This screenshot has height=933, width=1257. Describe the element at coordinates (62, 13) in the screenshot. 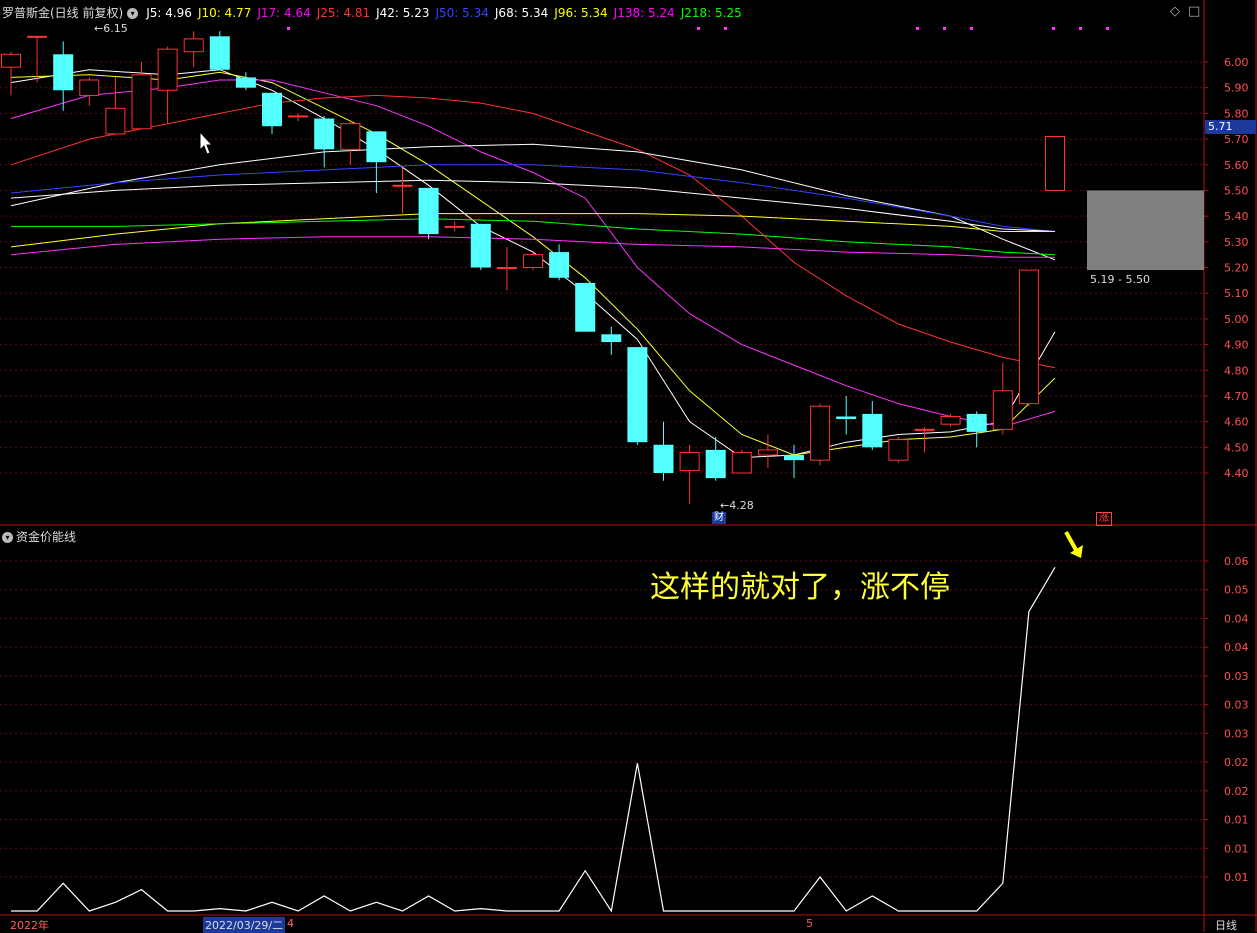

I see `stock-title: 罗普斯金(日线 前复权)` at that location.